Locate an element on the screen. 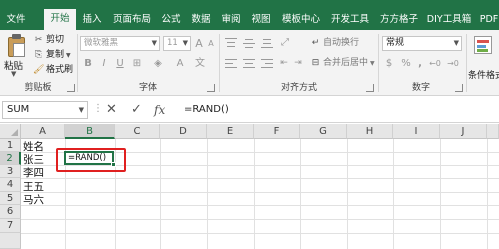 The width and height of the screenshot is (499, 249). underline-button: U is located at coordinates (120, 63).